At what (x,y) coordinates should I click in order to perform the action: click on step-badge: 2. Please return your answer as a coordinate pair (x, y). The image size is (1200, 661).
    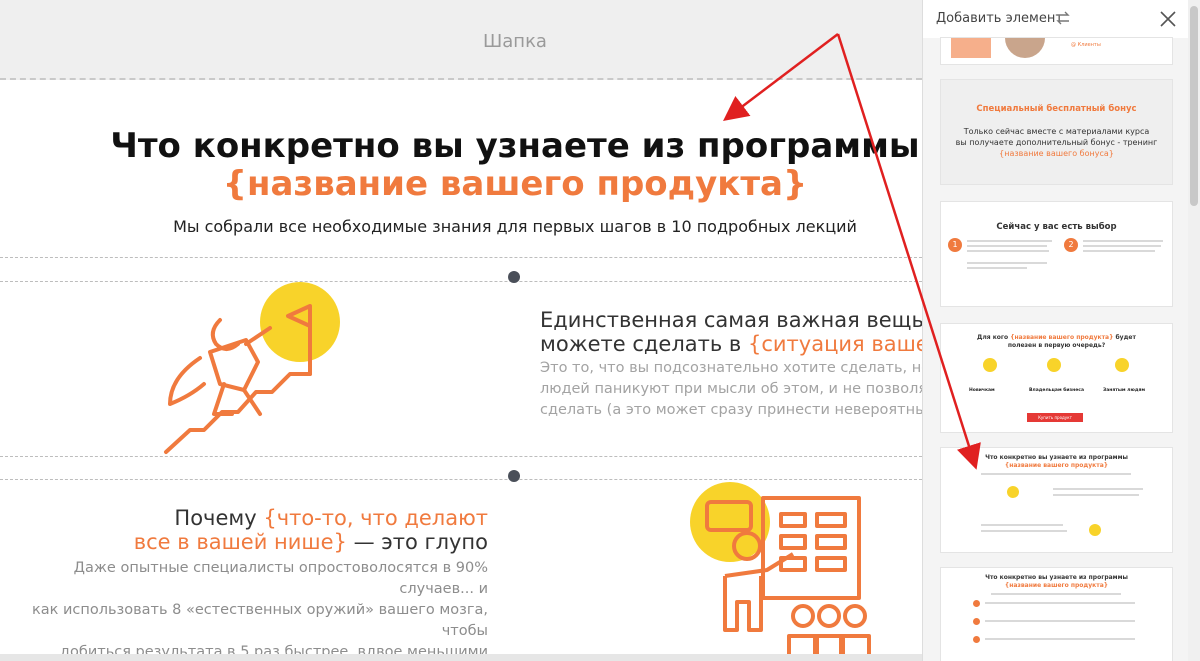
    Looking at the image, I should click on (1071, 245).